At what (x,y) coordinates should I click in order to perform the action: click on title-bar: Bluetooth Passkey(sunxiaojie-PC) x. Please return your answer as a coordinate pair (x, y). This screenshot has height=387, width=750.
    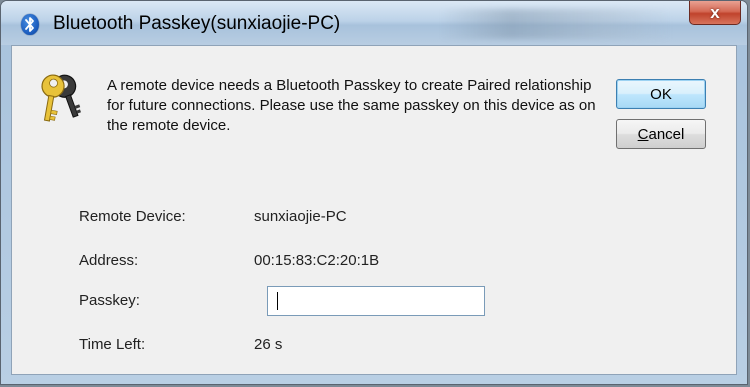
    Looking at the image, I should click on (374, 23).